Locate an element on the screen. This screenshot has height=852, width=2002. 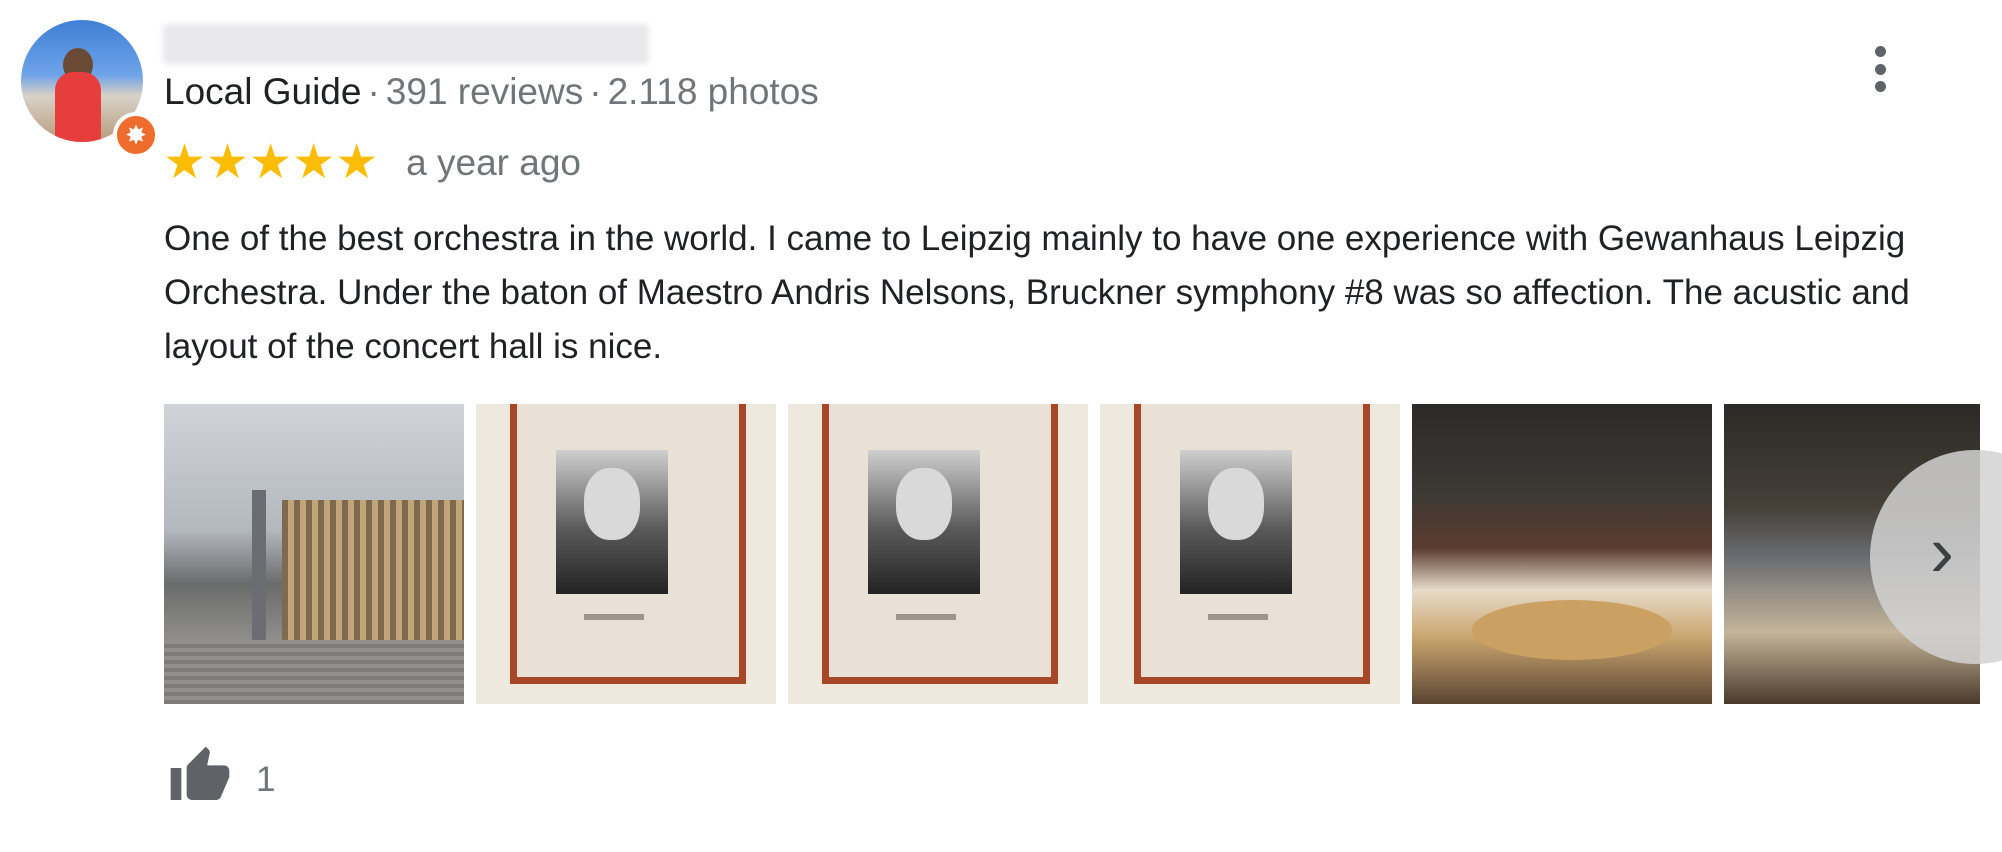
photo-count: 2.118 photos is located at coordinates (713, 91).